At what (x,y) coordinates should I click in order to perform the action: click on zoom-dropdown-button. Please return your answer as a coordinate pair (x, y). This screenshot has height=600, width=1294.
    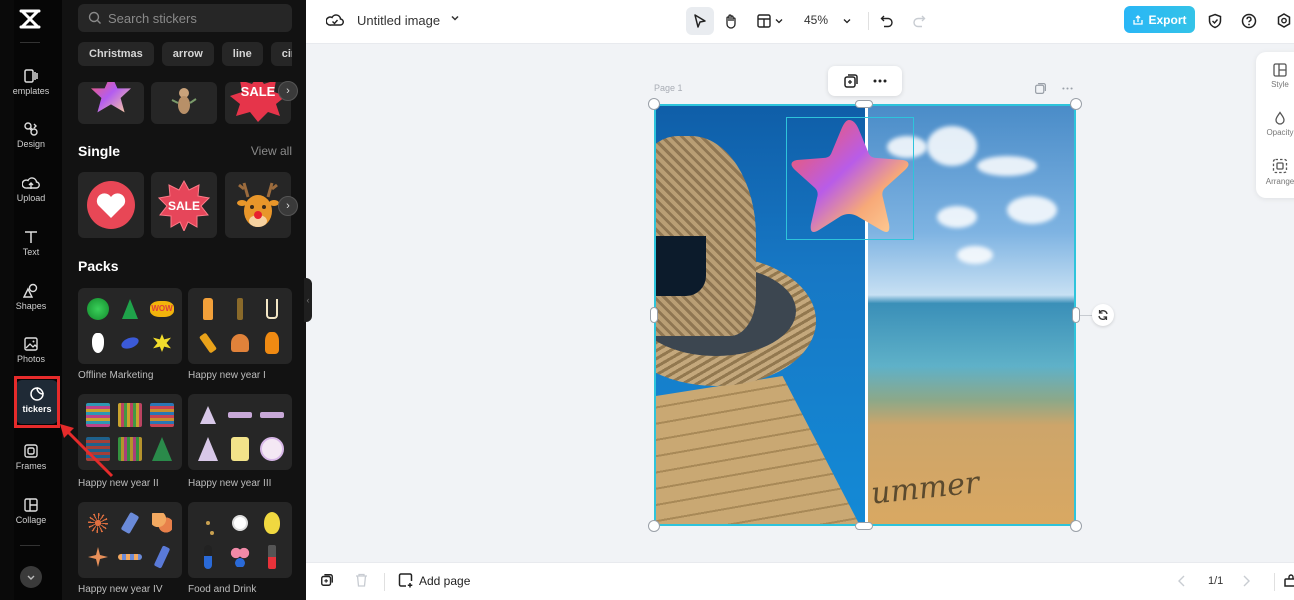
    Looking at the image, I should click on (847, 21).